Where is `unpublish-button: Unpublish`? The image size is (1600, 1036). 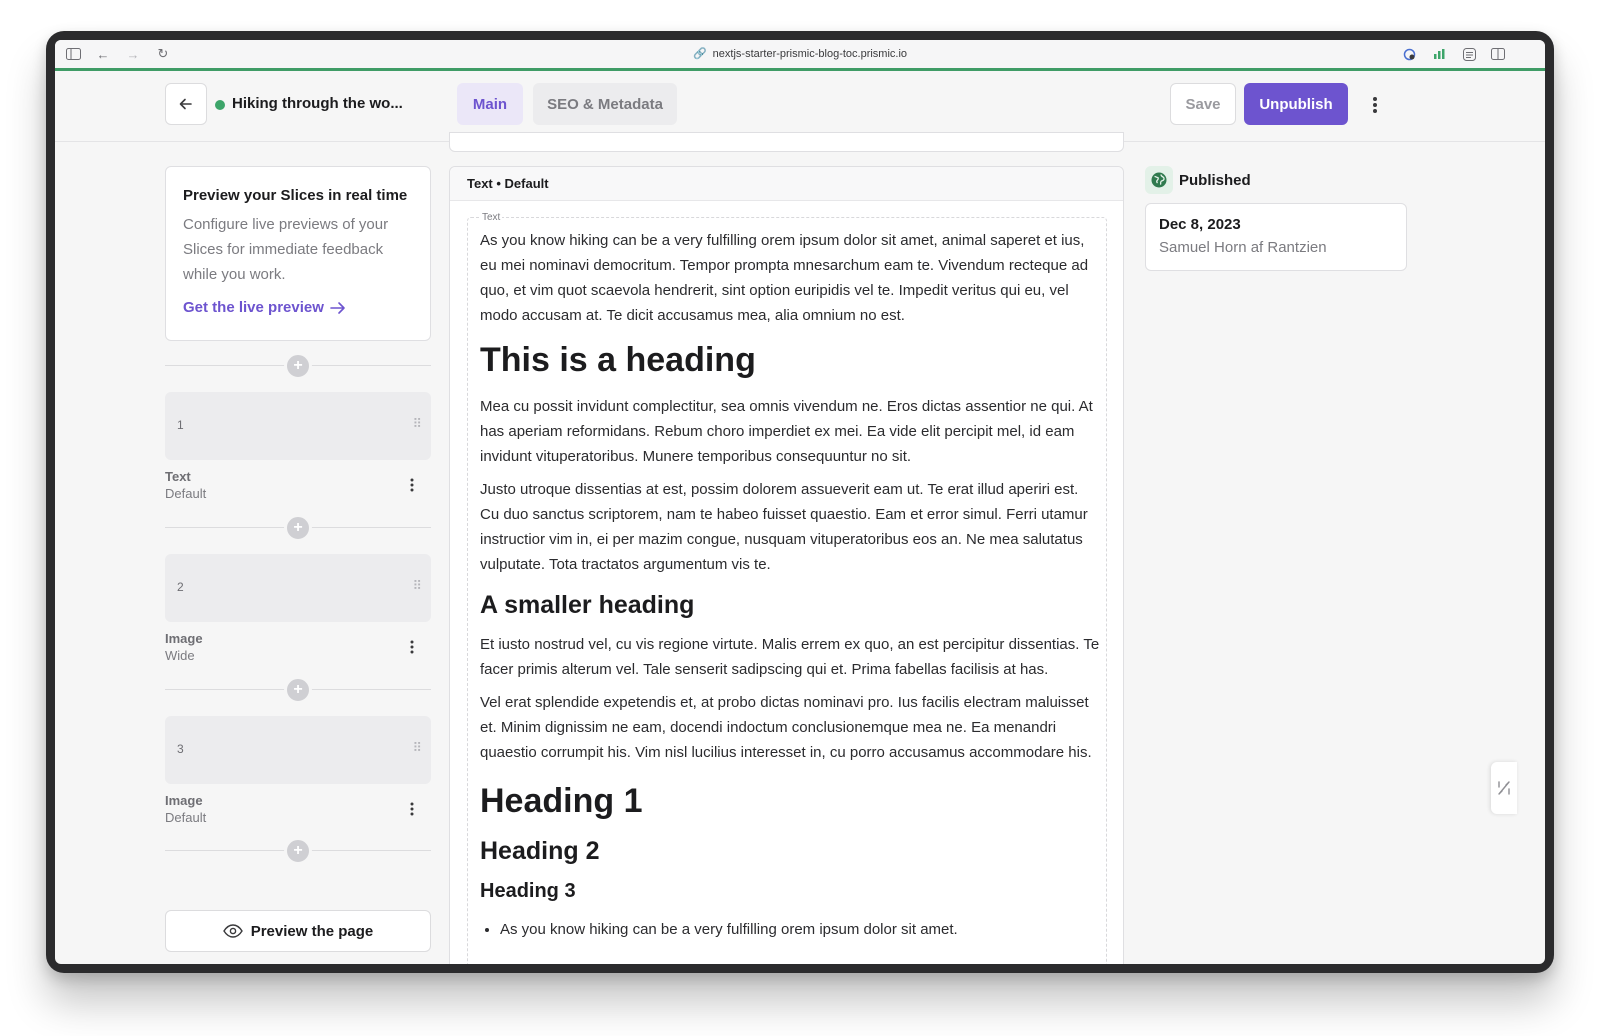
unpublish-button: Unpublish is located at coordinates (1296, 104).